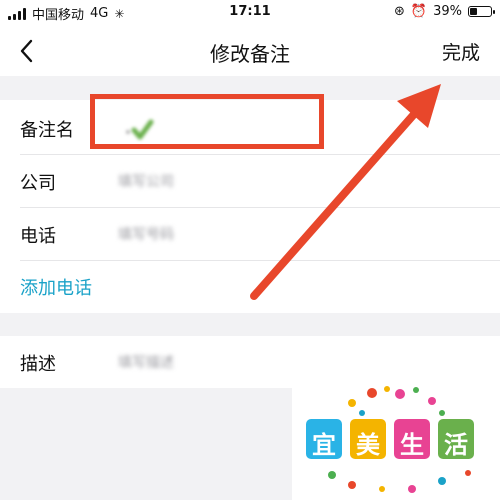  I want to click on alarm-icon: ⏰, so click(419, 11).